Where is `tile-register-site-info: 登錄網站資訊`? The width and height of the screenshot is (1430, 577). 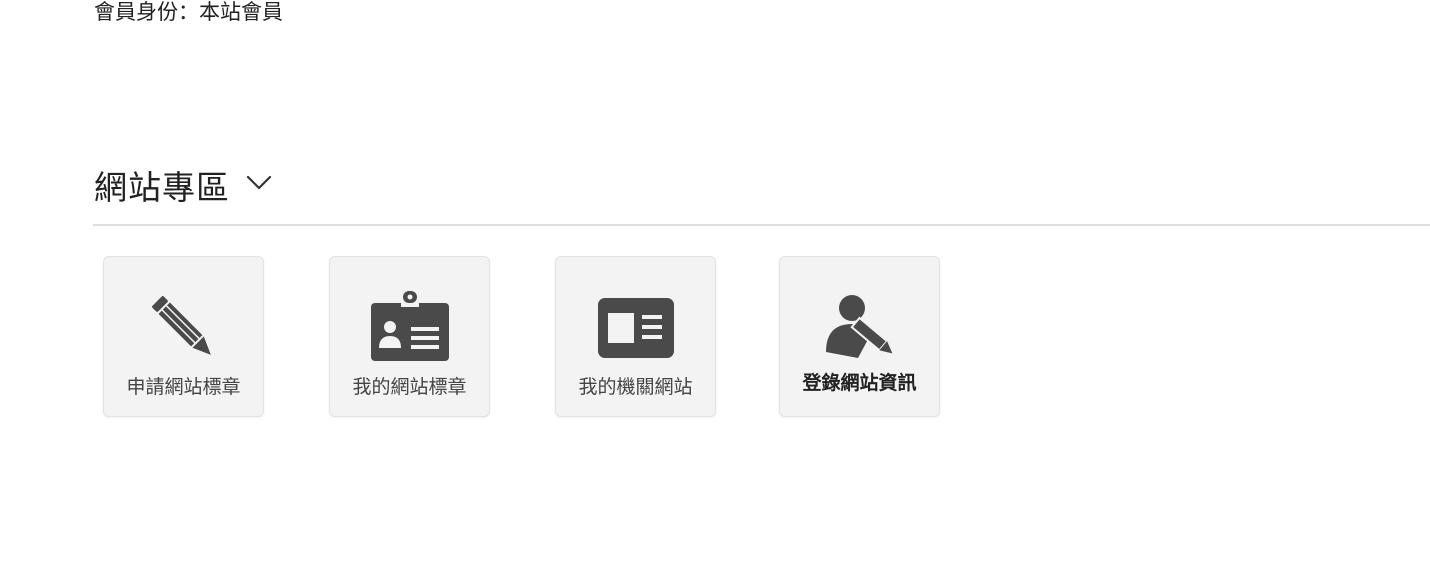
tile-register-site-info: 登錄網站資訊 is located at coordinates (859, 336).